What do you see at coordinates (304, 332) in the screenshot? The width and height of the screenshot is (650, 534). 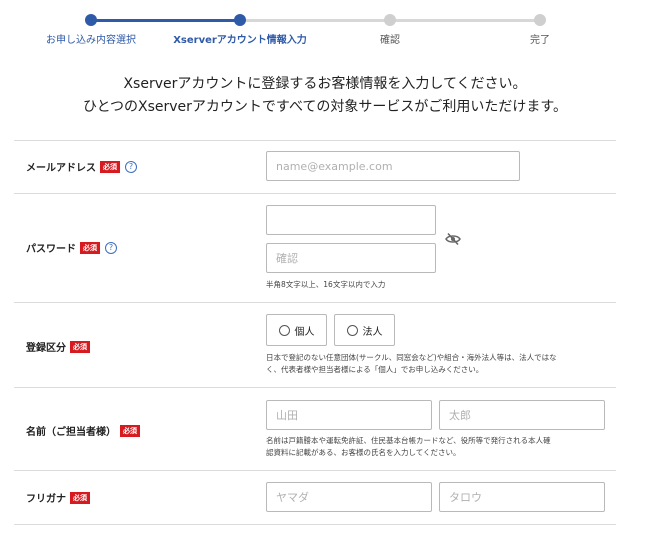 I see `radio-individual-label: 個人` at bounding box center [304, 332].